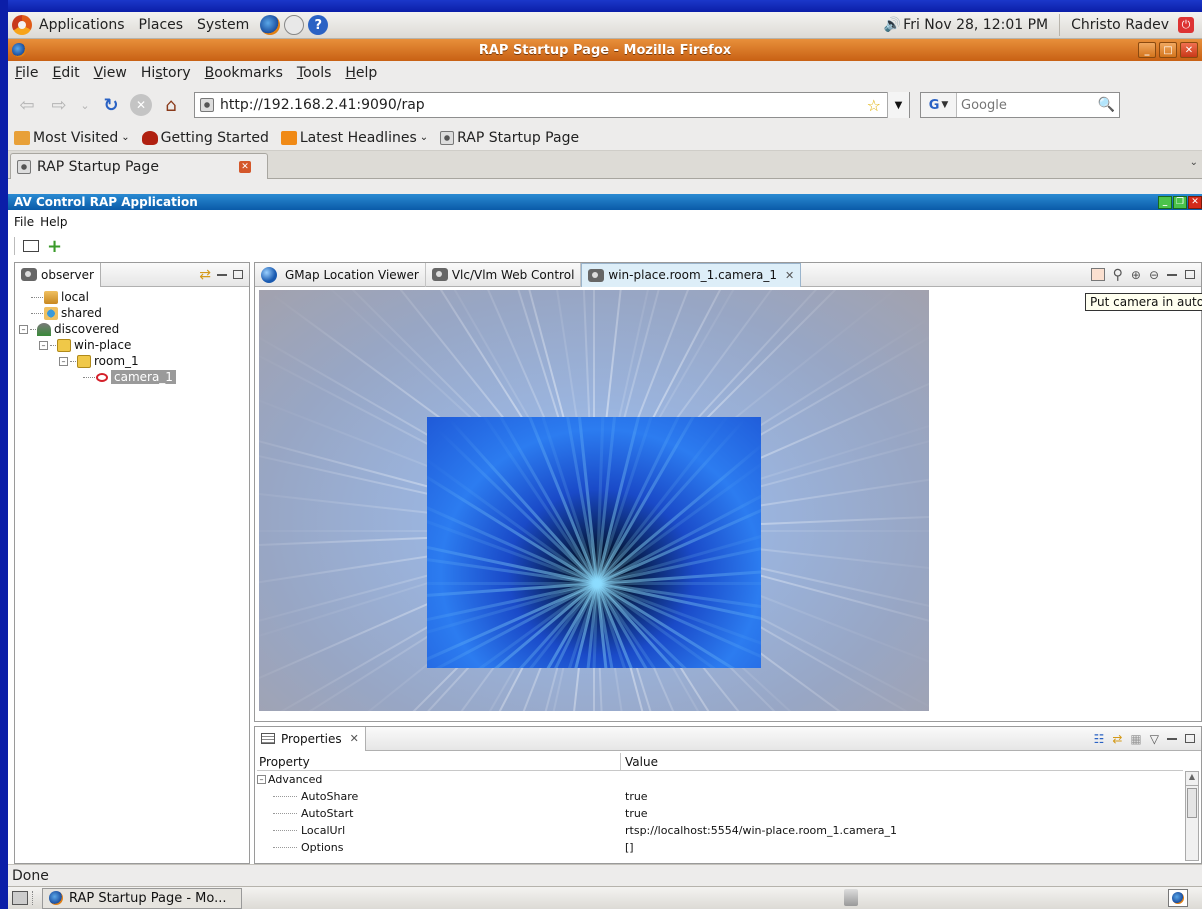 The height and width of the screenshot is (909, 1202). What do you see at coordinates (1168, 50) in the screenshot?
I see `maximize-button: □` at bounding box center [1168, 50].